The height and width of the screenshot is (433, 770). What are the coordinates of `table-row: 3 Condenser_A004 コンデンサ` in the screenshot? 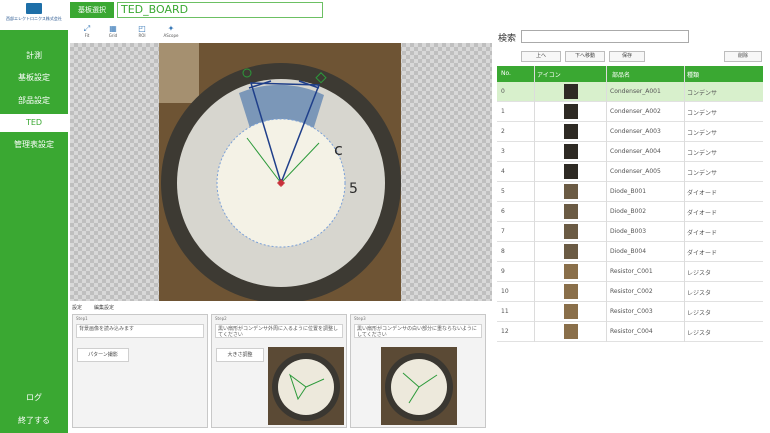 It's located at (630, 152).